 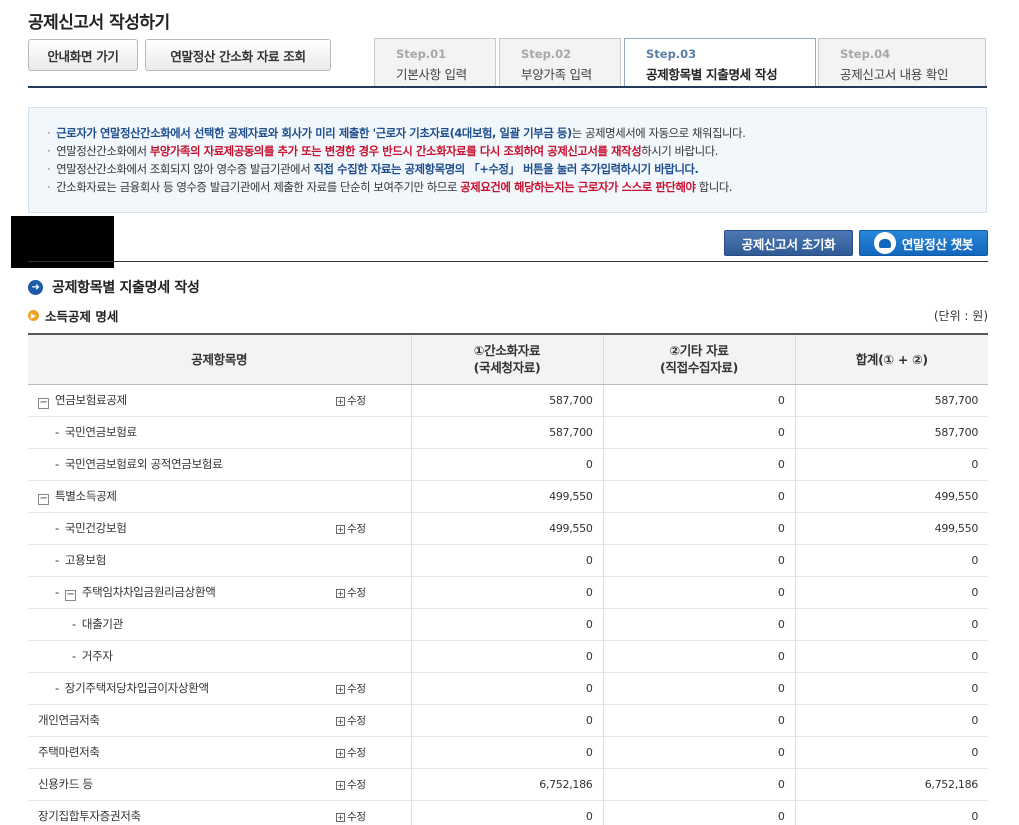 What do you see at coordinates (507, 87) in the screenshot?
I see `tab-divider` at bounding box center [507, 87].